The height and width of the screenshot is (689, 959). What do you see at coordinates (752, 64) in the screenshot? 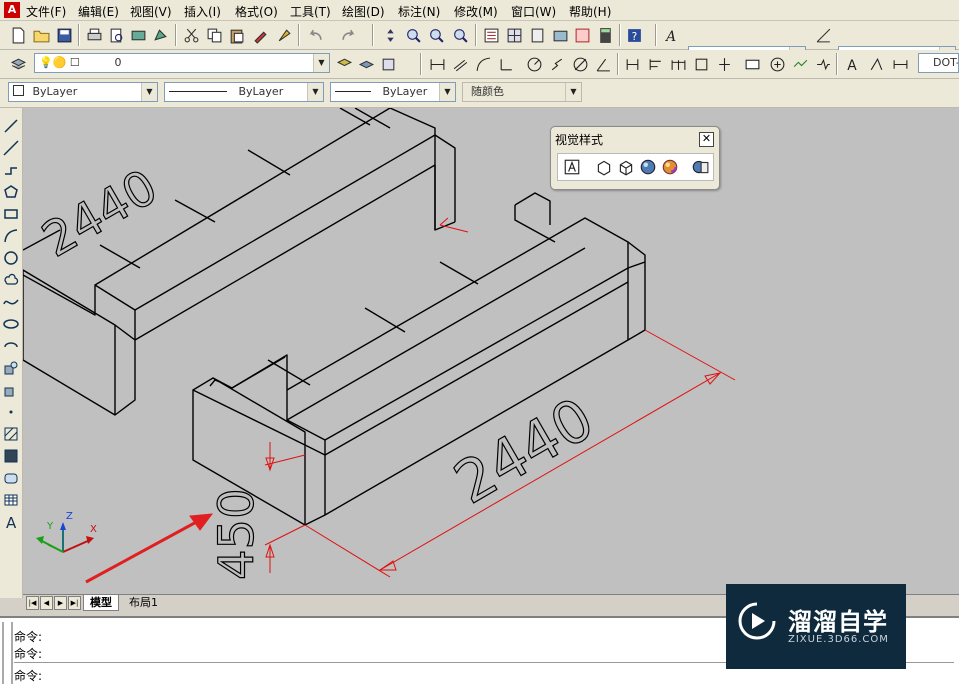
I see `tolerance-icon` at bounding box center [752, 64].